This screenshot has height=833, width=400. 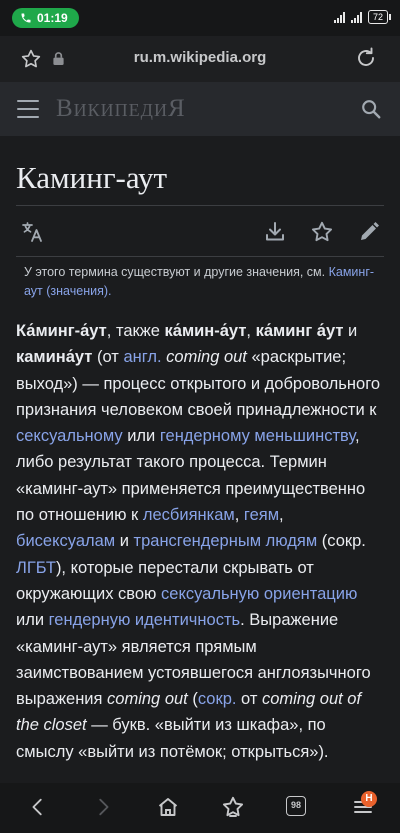 I want to click on link-gender-minority: гендерному меньшинству, so click(x=257, y=436).